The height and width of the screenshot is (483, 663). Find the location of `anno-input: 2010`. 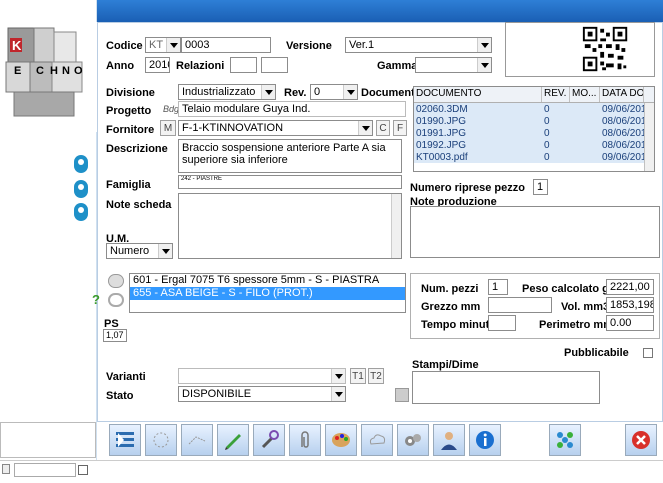

anno-input: 2010 is located at coordinates (157, 65).